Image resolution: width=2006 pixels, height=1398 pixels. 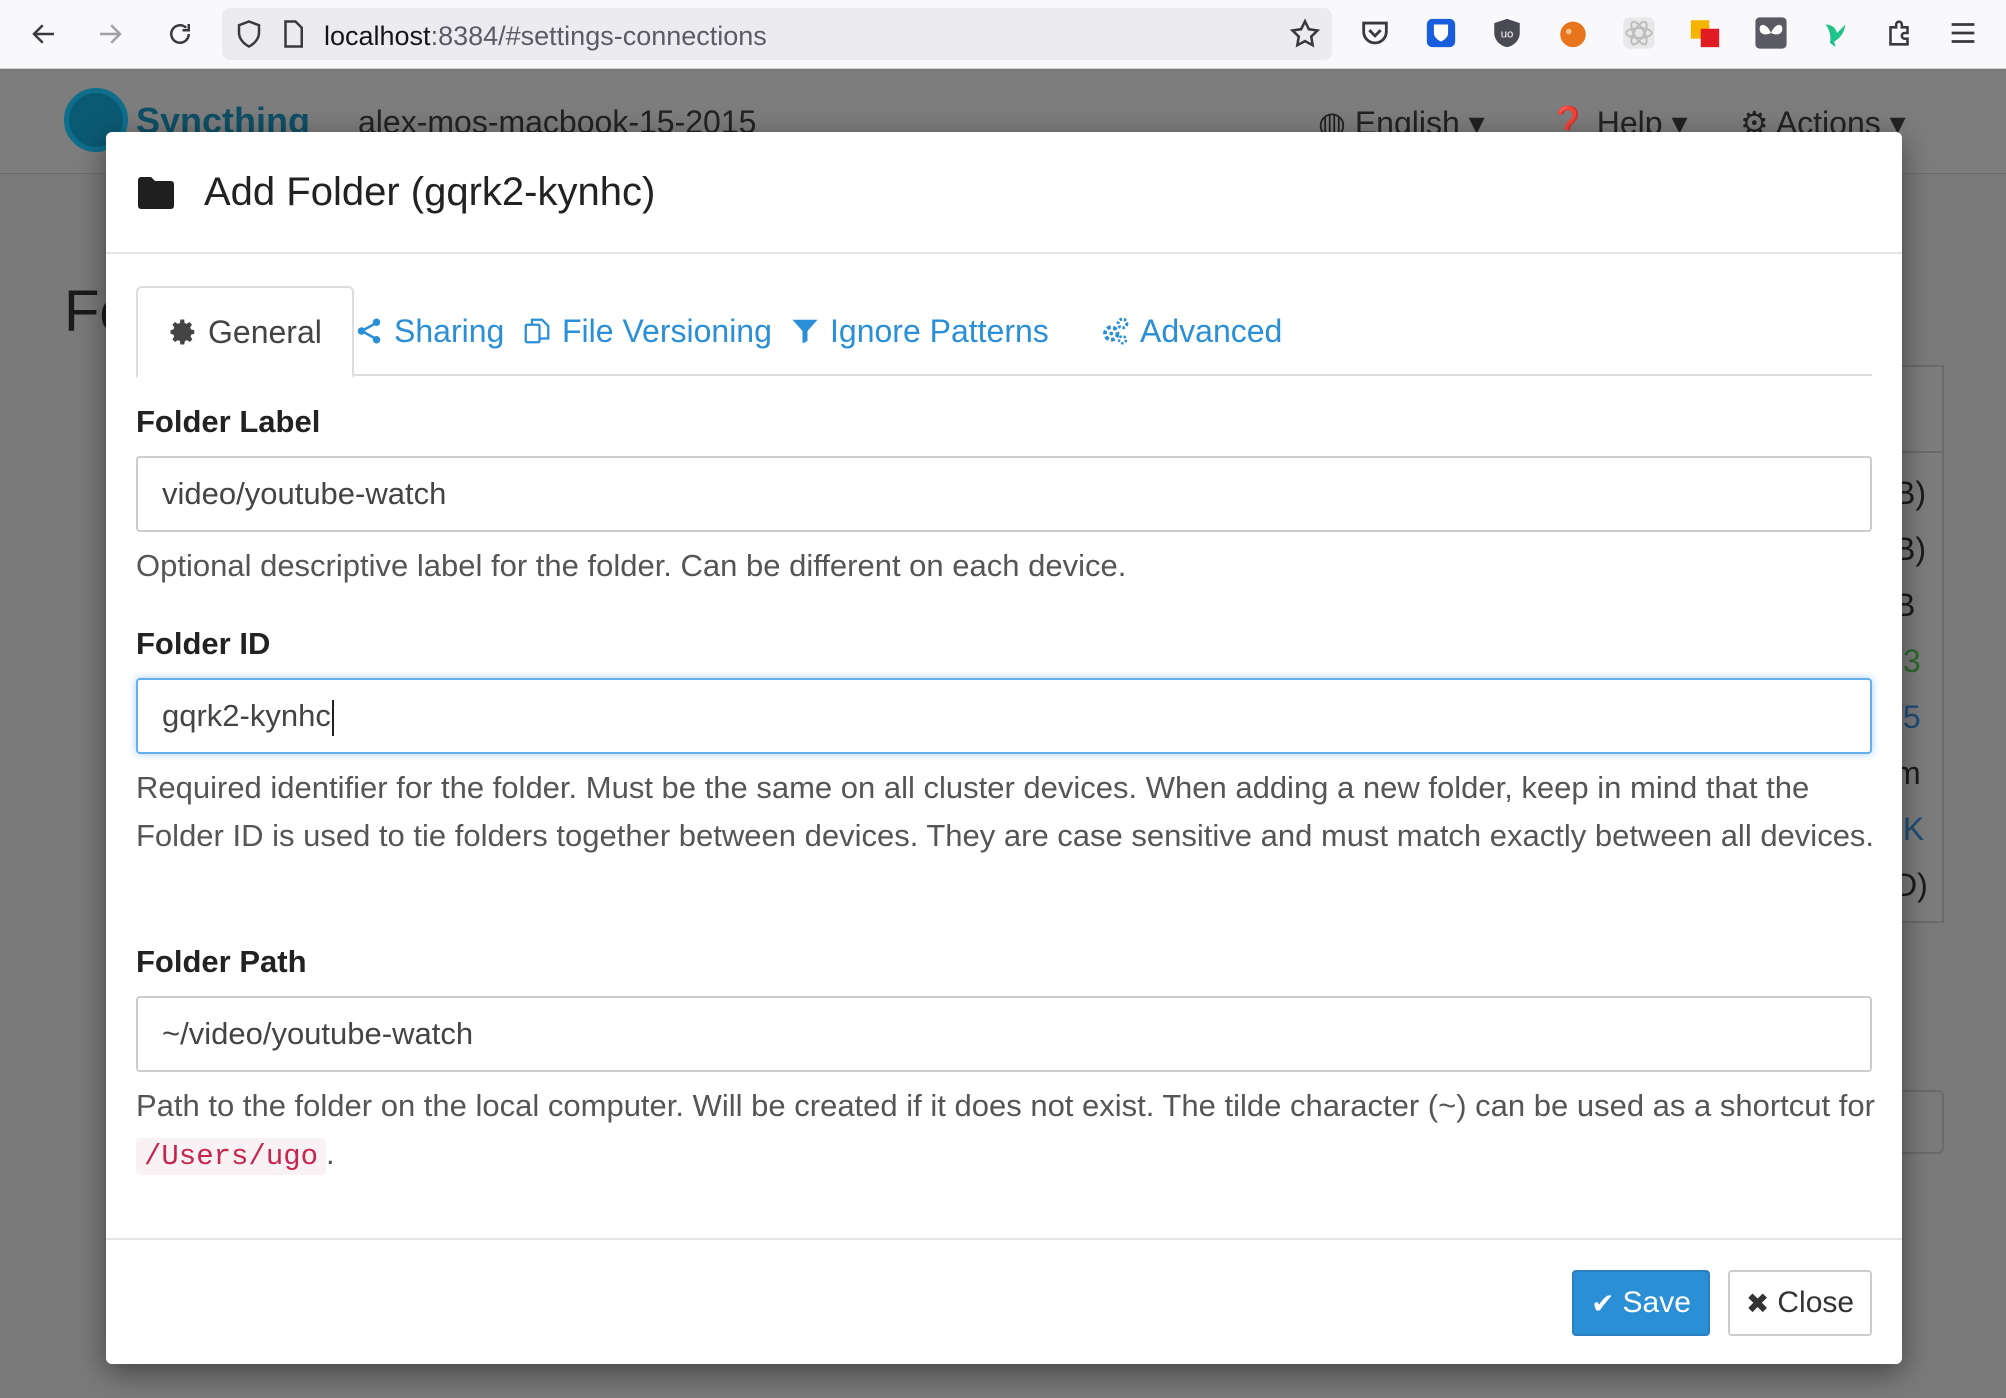 What do you see at coordinates (265, 331) in the screenshot?
I see `tab-label: General` at bounding box center [265, 331].